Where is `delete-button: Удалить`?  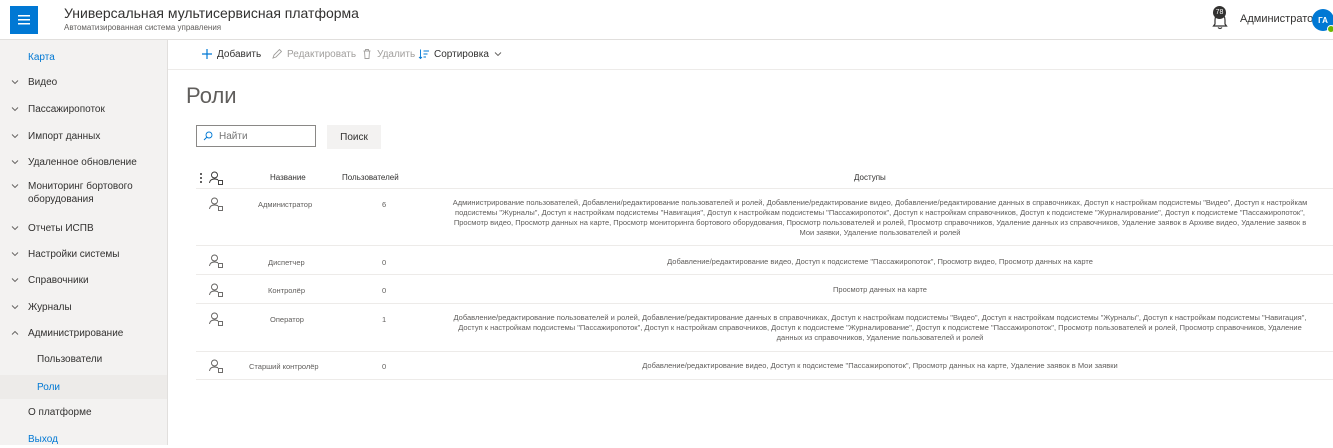 delete-button: Удалить is located at coordinates (388, 54).